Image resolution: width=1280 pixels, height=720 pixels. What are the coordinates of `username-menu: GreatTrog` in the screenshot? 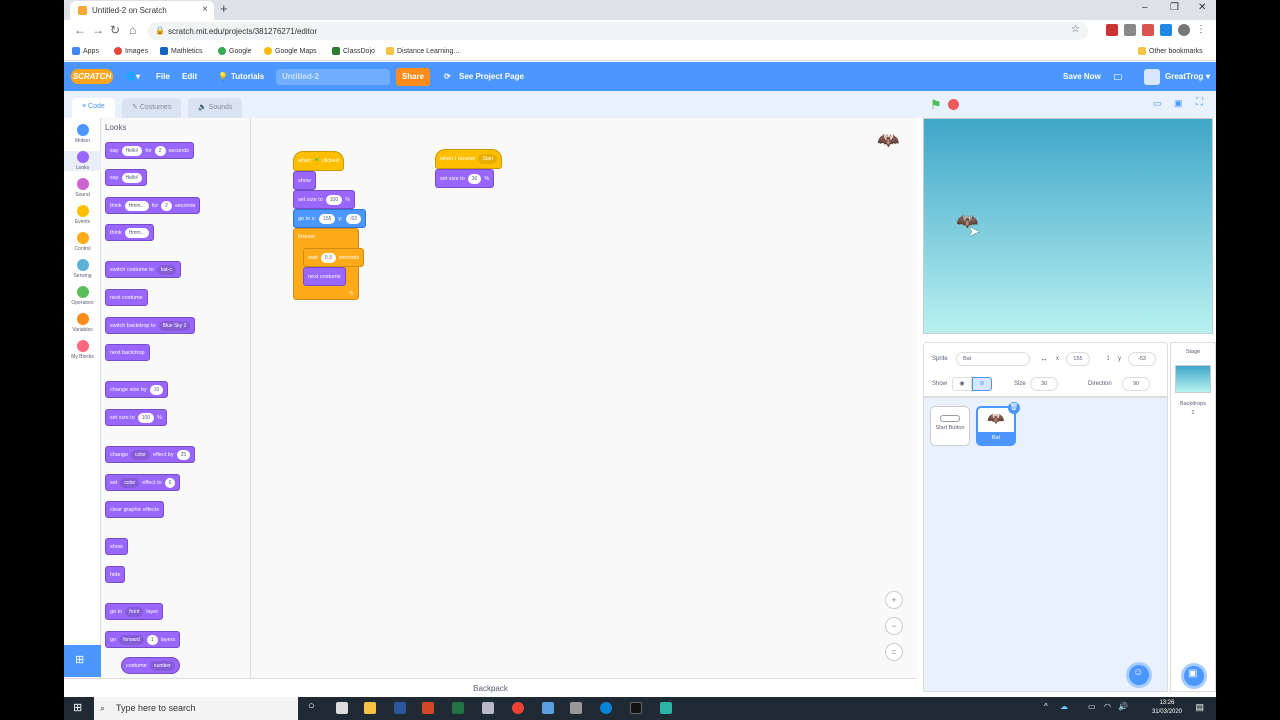 It's located at (1184, 76).